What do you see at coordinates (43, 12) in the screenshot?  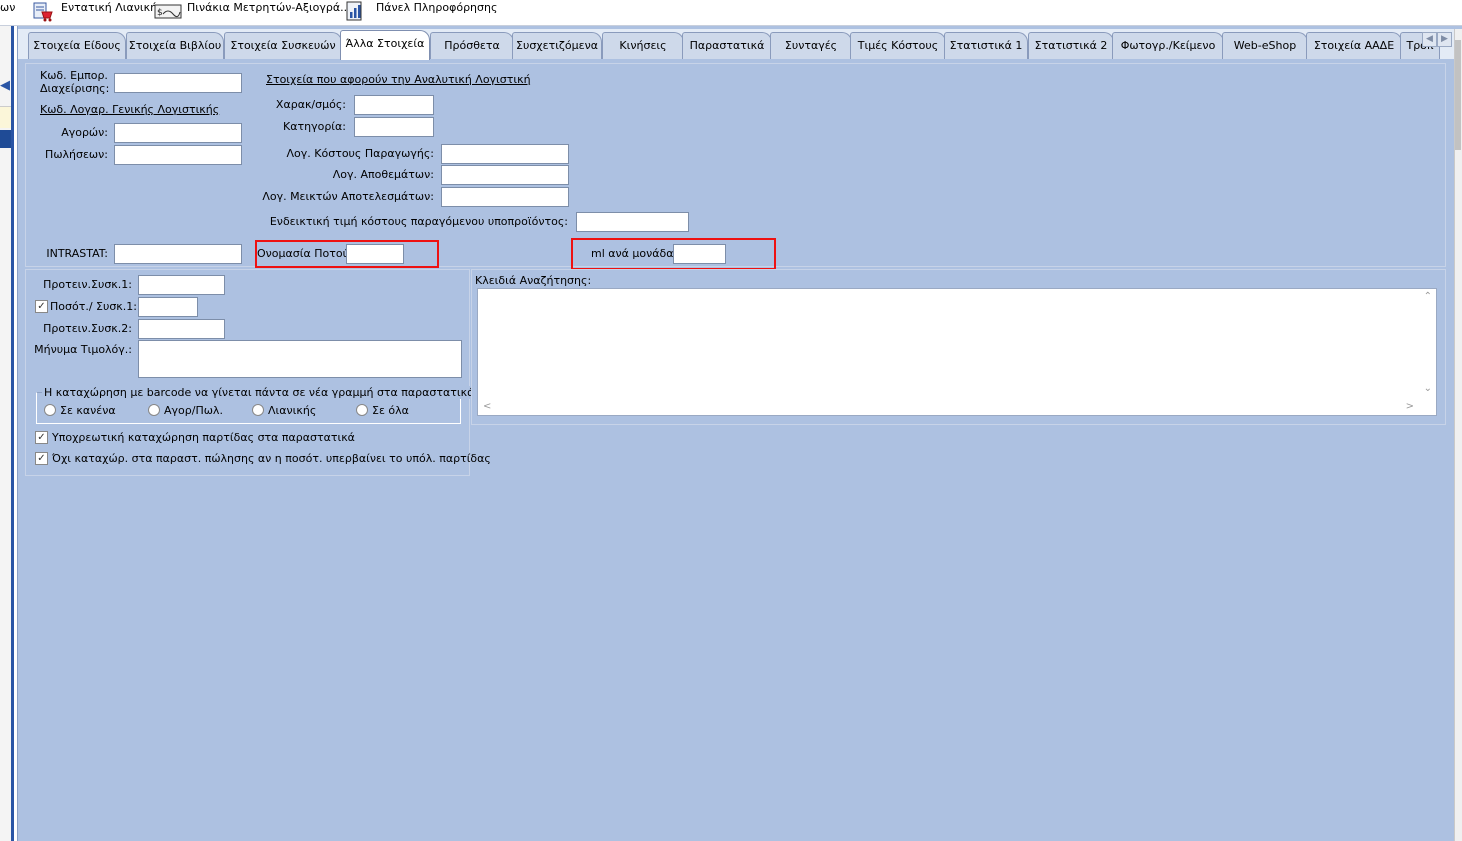 I see `retail-cart-icon` at bounding box center [43, 12].